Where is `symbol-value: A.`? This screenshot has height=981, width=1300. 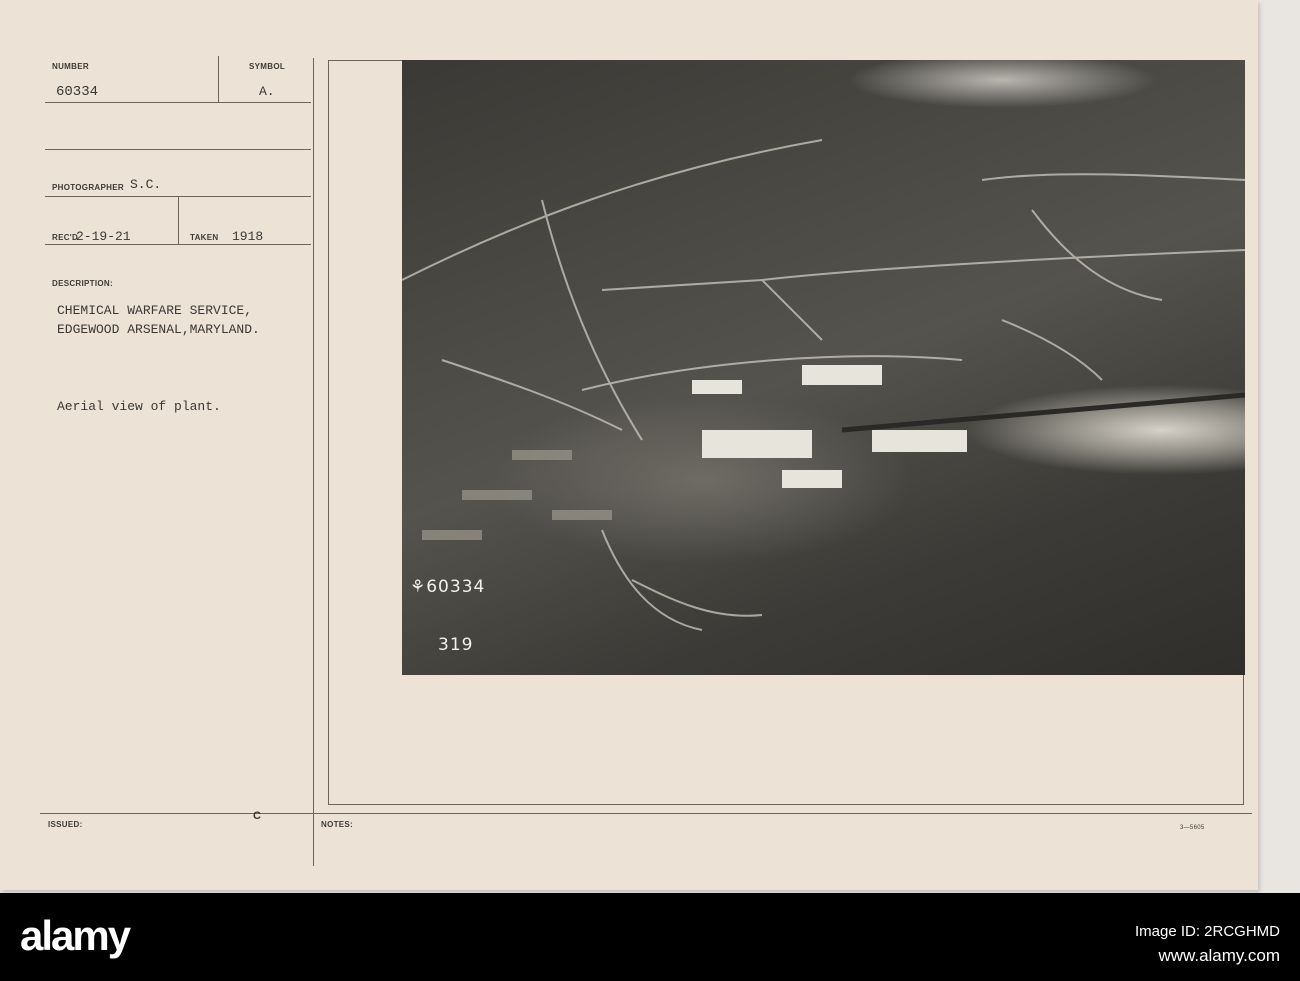 symbol-value: A. is located at coordinates (267, 91).